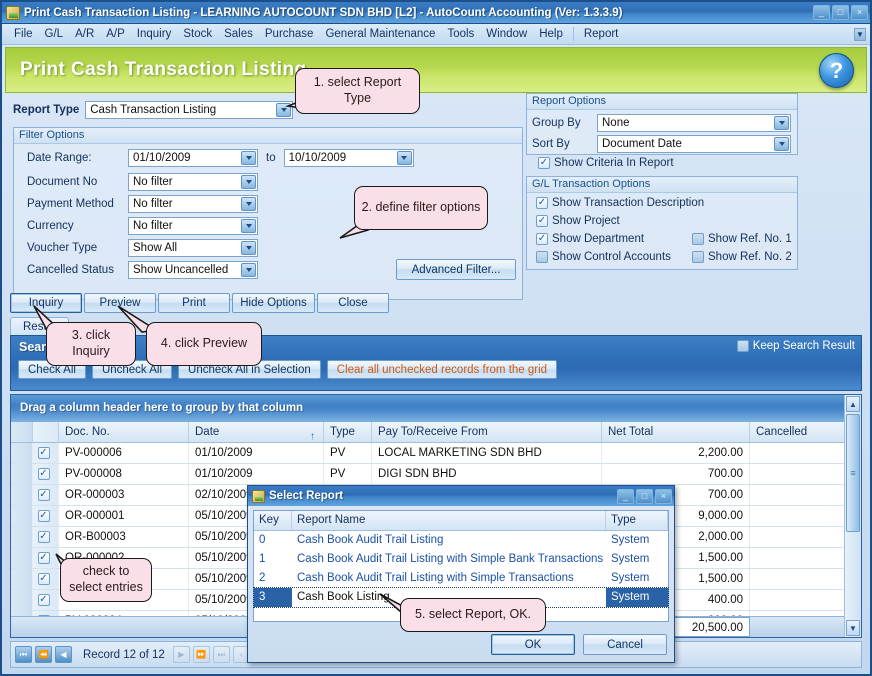  I want to click on cancelled-status-label: Cancelled Status, so click(70, 270).